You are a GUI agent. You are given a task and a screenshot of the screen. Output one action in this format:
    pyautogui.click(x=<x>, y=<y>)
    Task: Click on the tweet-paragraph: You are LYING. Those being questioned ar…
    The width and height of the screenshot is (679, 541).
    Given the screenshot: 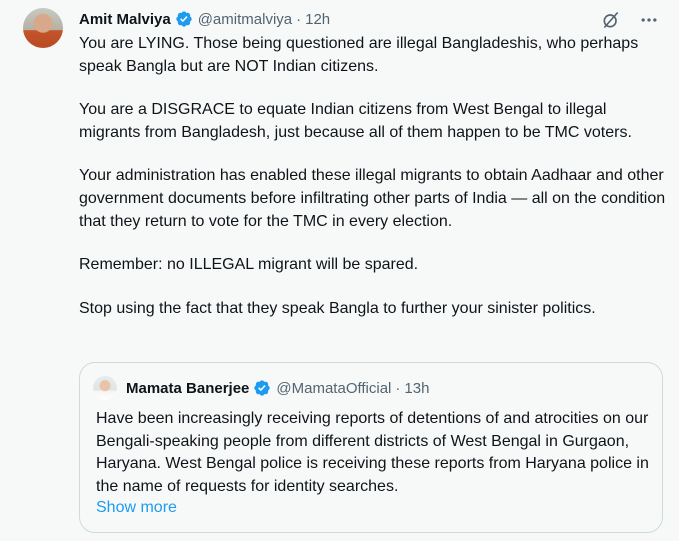 What is the action you would take?
    pyautogui.click(x=359, y=55)
    